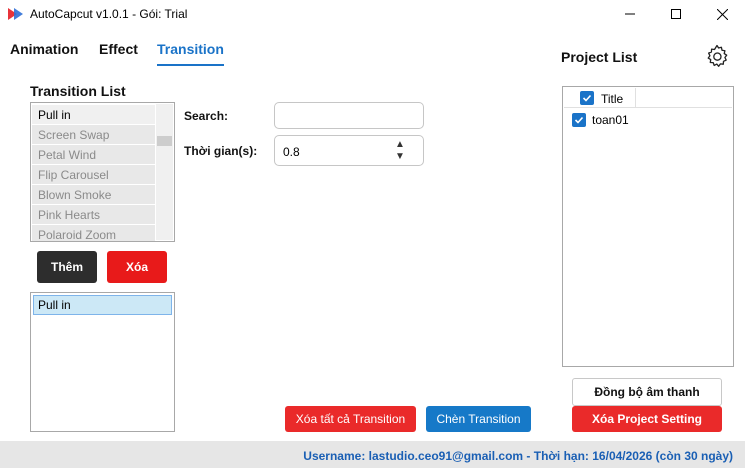 This screenshot has width=745, height=468. Describe the element at coordinates (648, 98) in the screenshot. I see `project-list-header: Title` at that location.